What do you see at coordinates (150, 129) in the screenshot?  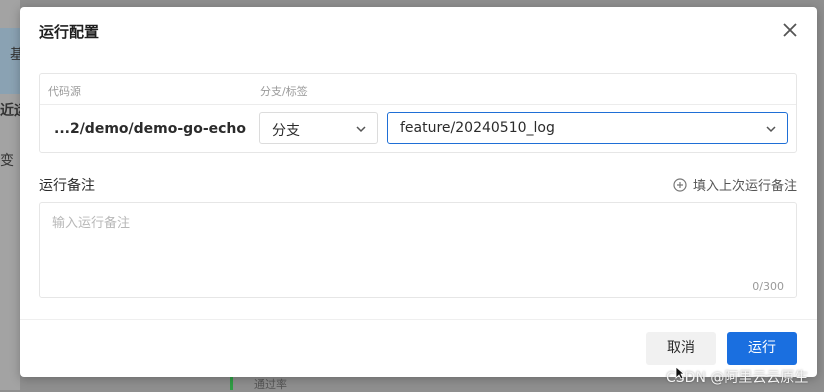 I see `repo-path: ...2/demo/demo-go-echo` at bounding box center [150, 129].